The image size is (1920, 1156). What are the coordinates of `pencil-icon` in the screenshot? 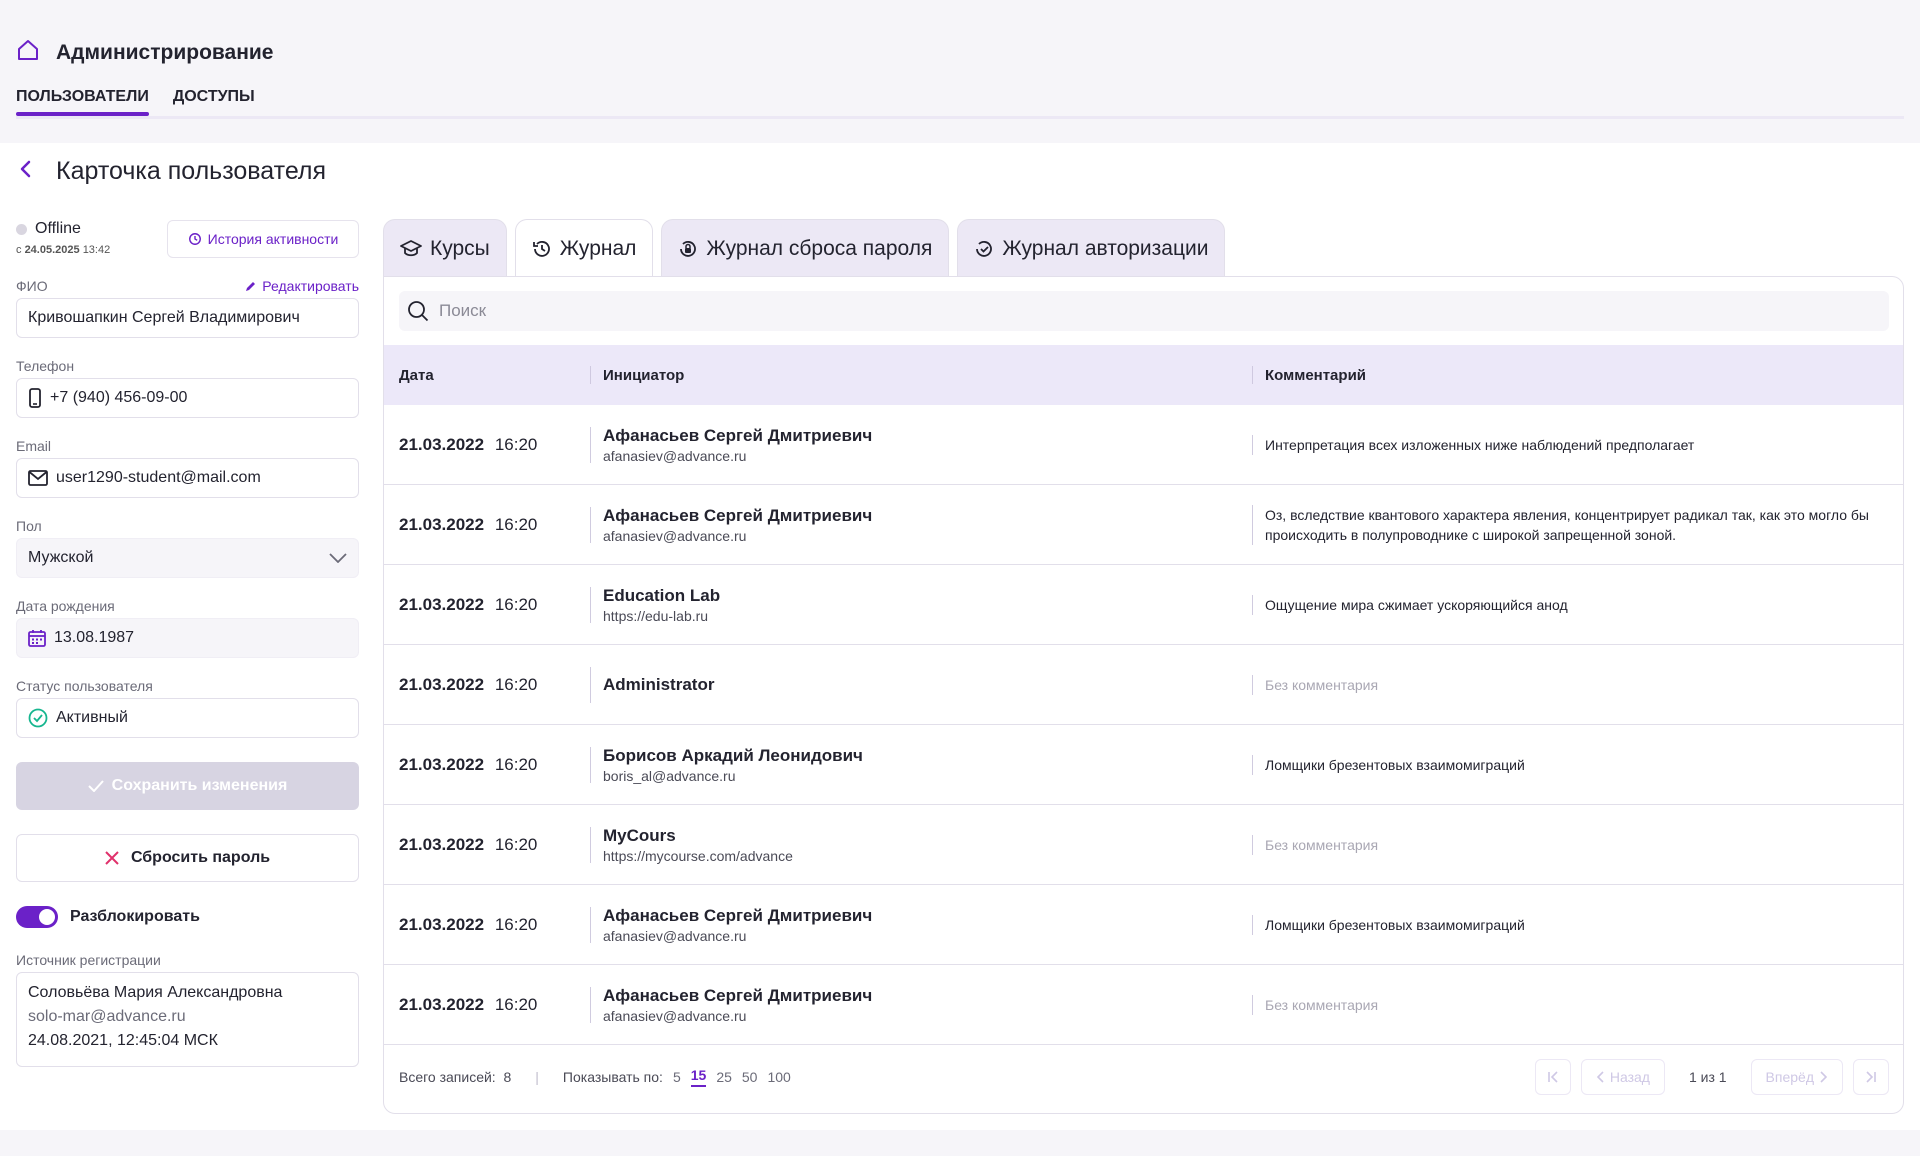 It's located at (251, 286).